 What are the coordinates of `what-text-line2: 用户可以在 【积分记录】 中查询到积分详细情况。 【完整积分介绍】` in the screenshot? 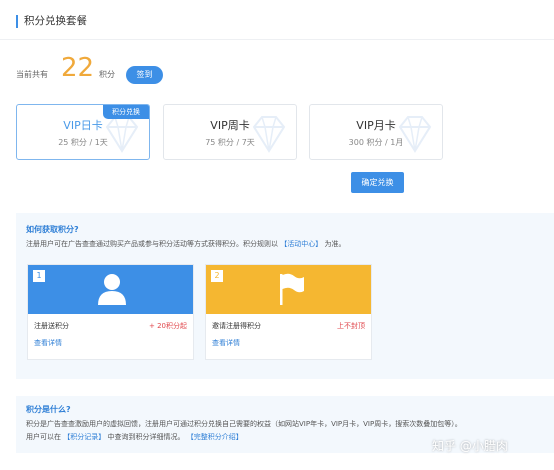 It's located at (134, 437).